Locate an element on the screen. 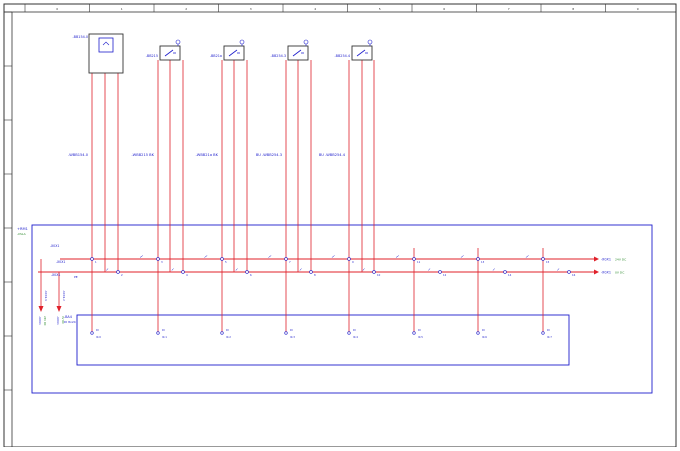  device-tag: -BB21a is located at coordinates (216, 56).